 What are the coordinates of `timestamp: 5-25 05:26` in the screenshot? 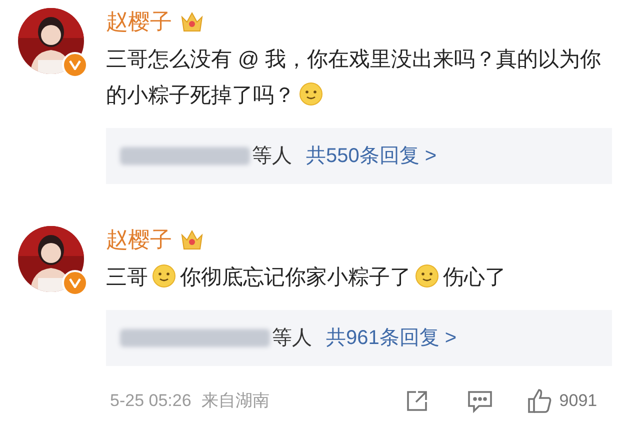 It's located at (151, 401).